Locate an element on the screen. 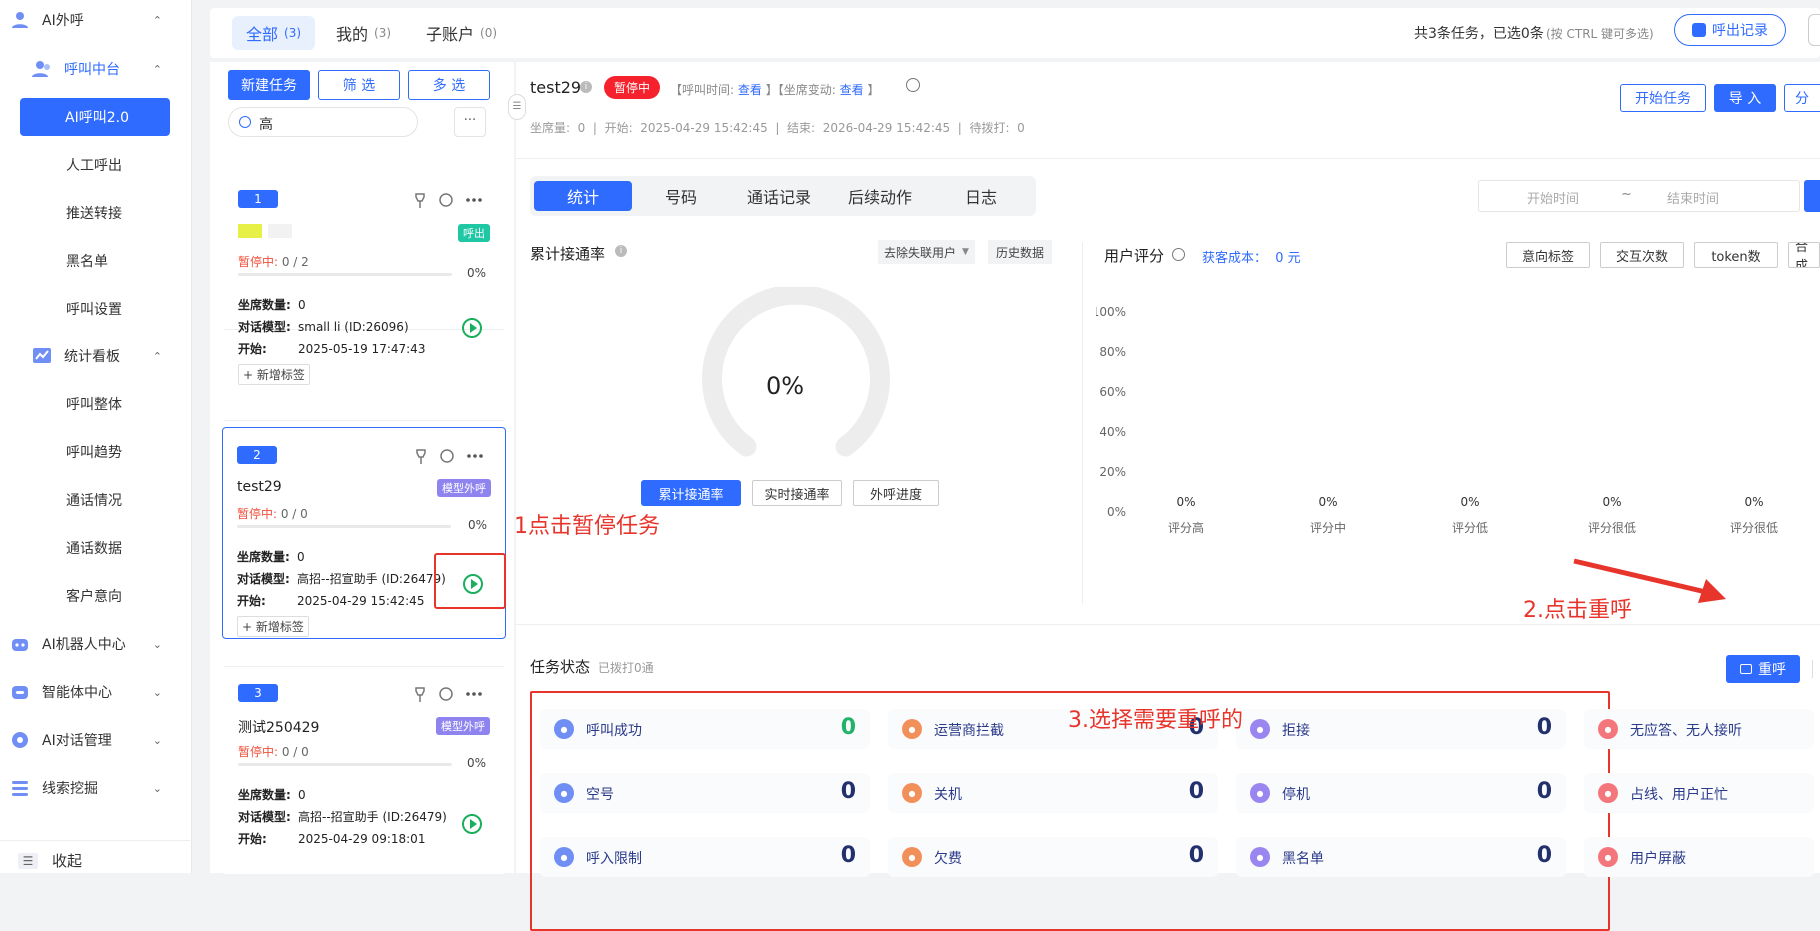 This screenshot has width=1820, height=931. sidebar-item-ai-outbound: AI外呼 ⌃ is located at coordinates (95, 20).